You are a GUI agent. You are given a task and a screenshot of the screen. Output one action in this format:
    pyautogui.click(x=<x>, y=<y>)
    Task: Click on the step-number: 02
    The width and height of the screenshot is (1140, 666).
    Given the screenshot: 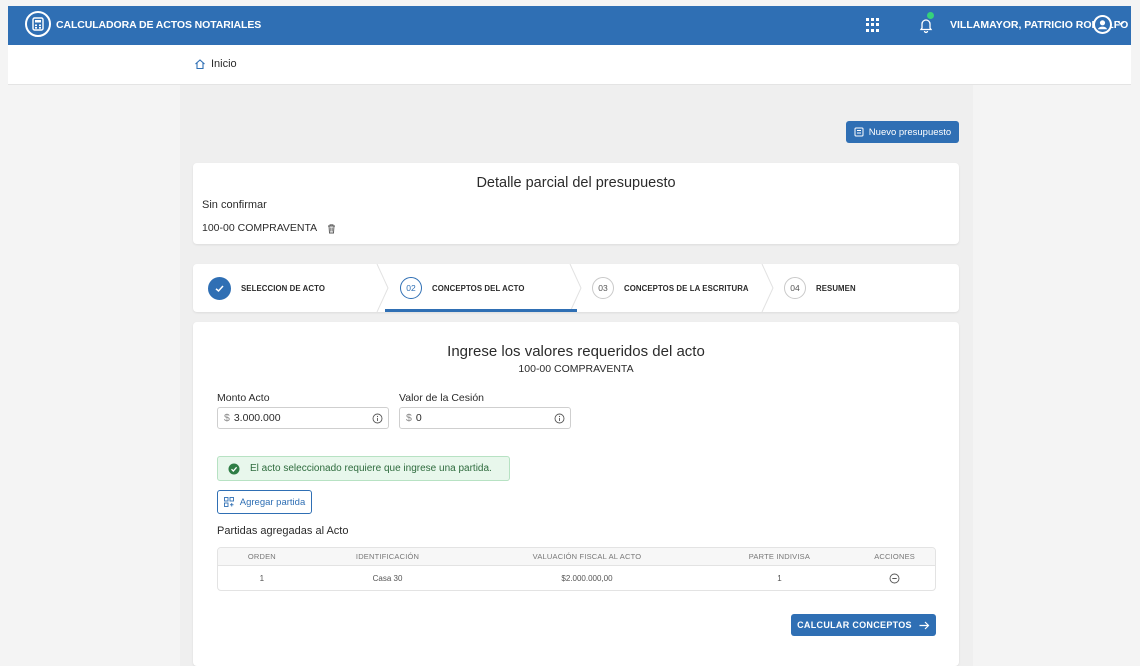 What is the action you would take?
    pyautogui.click(x=411, y=288)
    